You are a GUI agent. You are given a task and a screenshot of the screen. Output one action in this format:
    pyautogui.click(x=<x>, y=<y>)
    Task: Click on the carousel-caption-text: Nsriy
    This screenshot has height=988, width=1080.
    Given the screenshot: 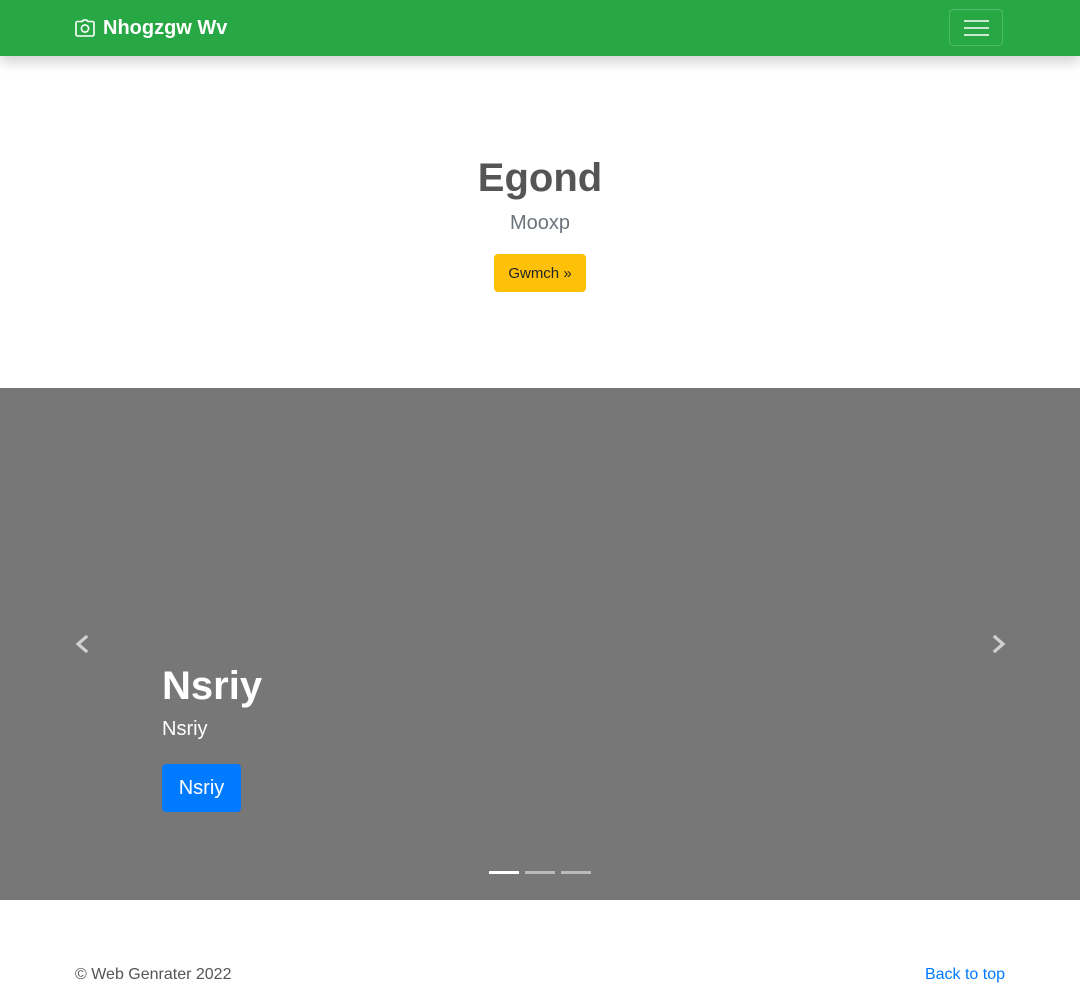 What is the action you would take?
    pyautogui.click(x=185, y=729)
    